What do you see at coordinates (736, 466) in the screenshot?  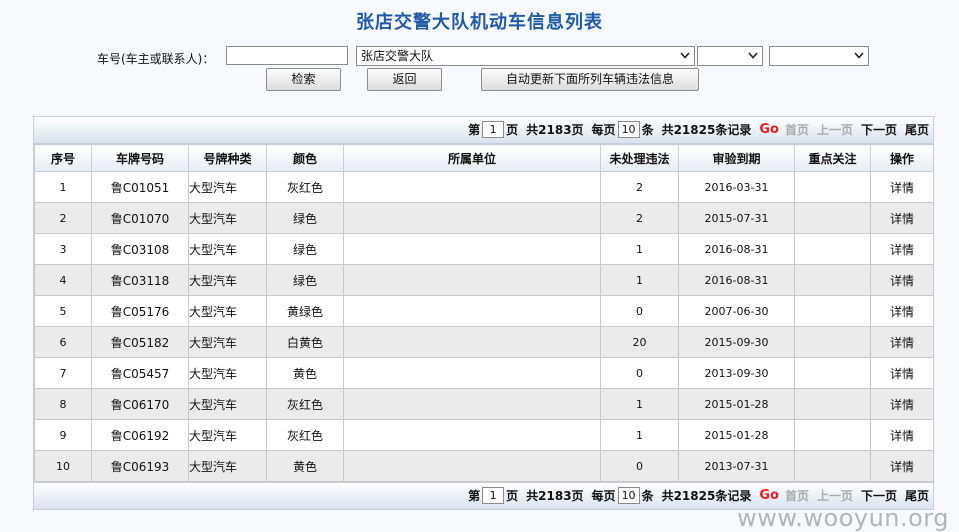 I see `cell-expiry: 2013-07-31` at bounding box center [736, 466].